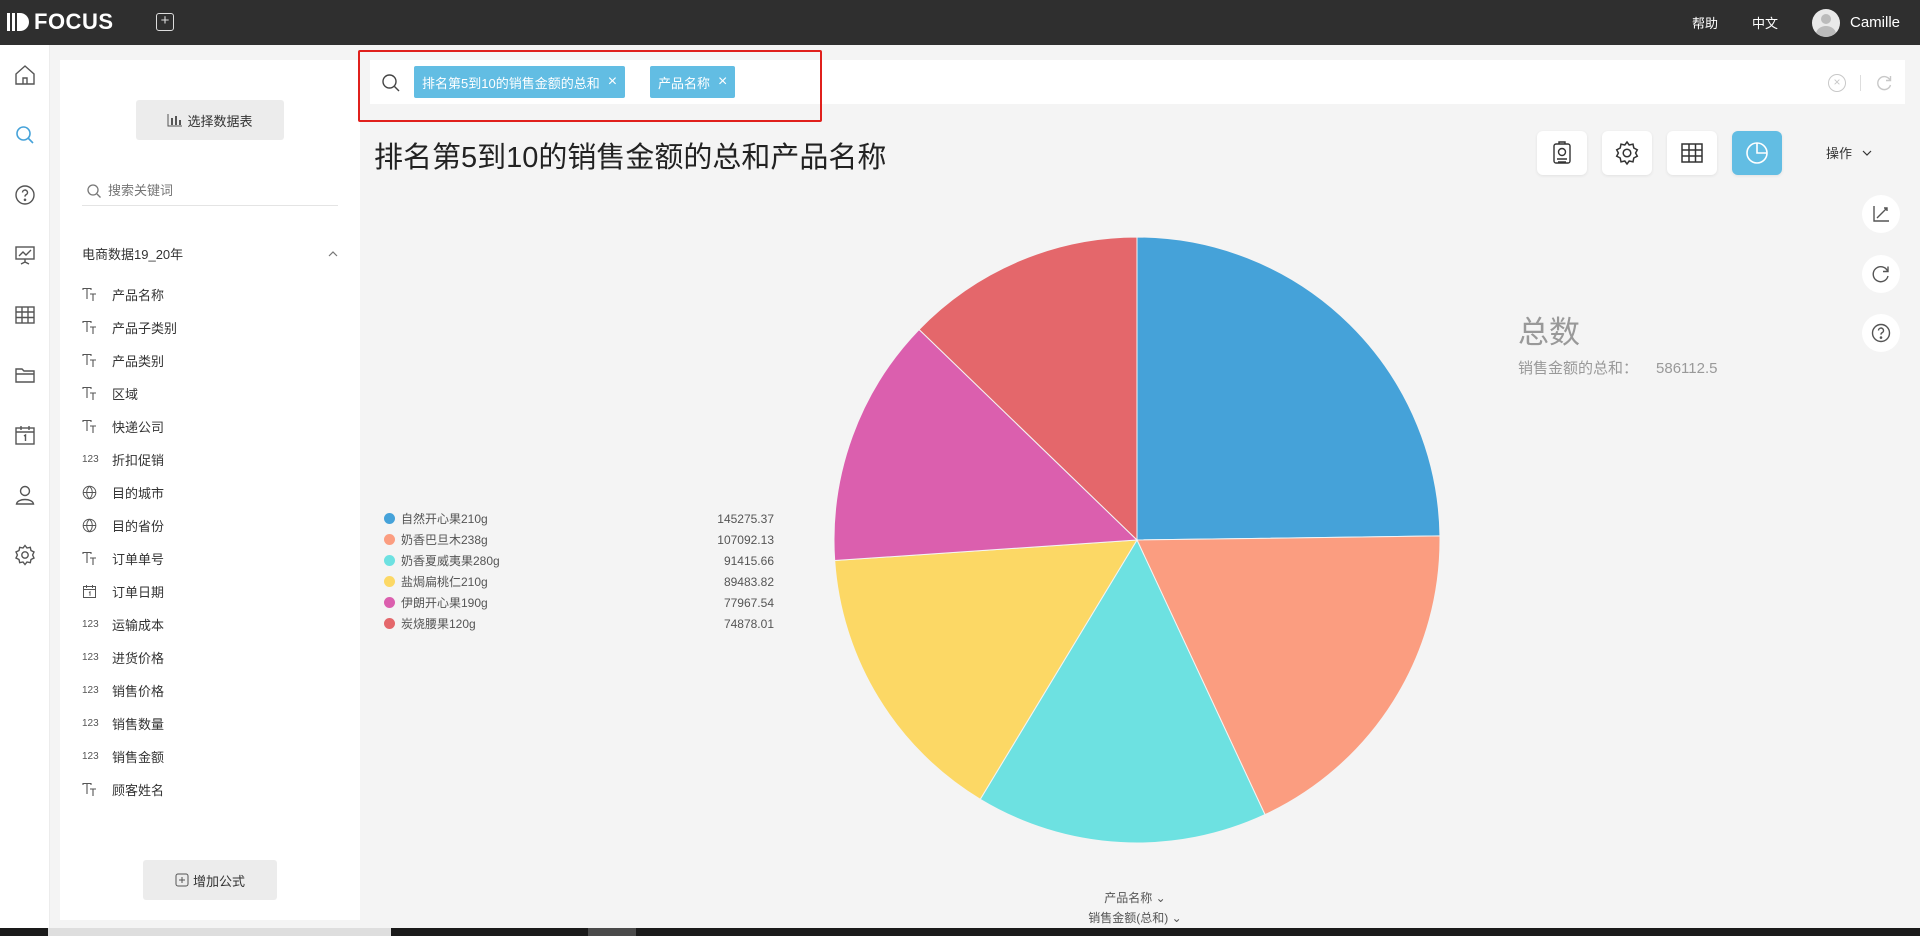 Image resolution: width=1920 pixels, height=936 pixels. I want to click on field-item: 订单单号, so click(210, 558).